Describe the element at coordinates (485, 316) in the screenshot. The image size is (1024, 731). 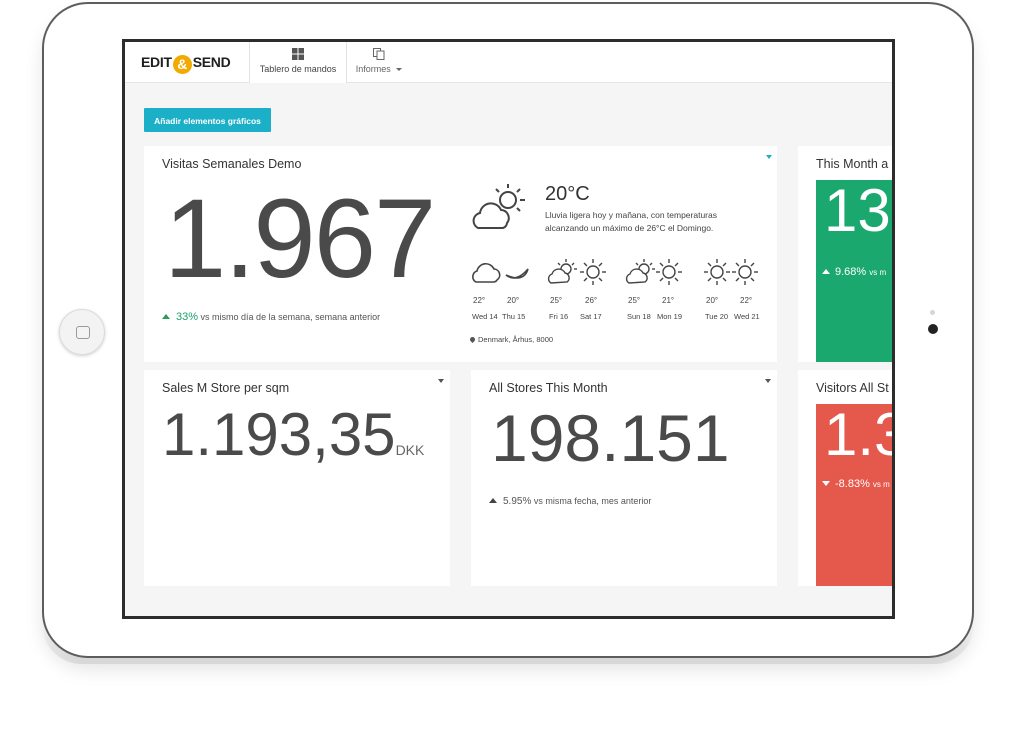
I see `forecast-day: Wed 14` at that location.